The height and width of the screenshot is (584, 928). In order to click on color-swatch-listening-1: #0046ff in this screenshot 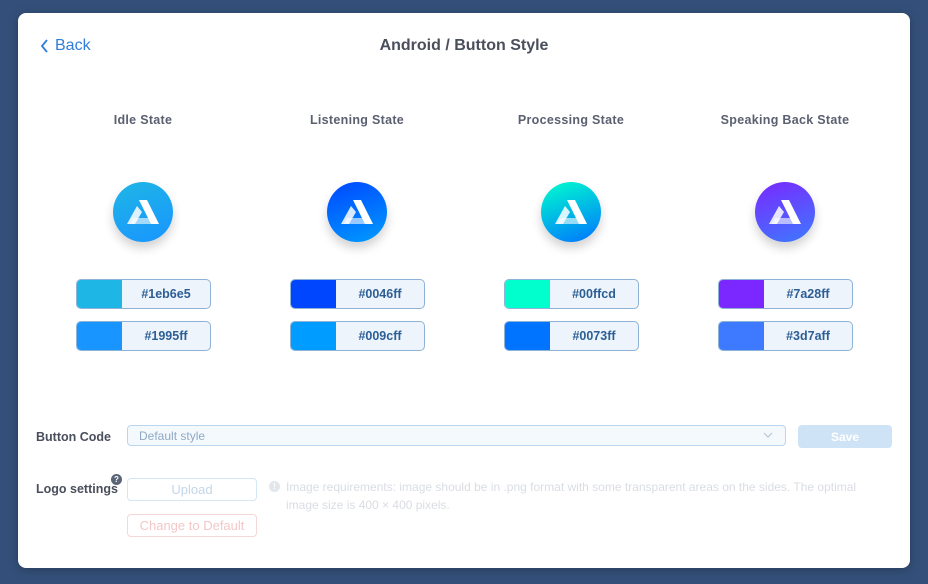, I will do `click(357, 294)`.